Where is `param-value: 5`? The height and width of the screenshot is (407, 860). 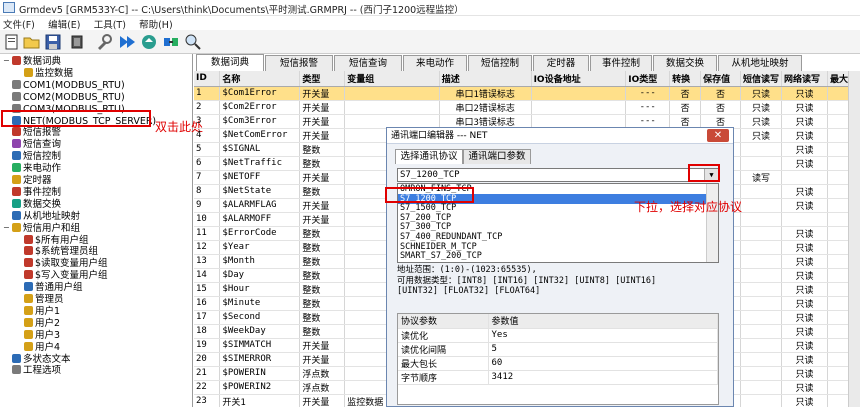
param-value: 5 is located at coordinates (603, 349).